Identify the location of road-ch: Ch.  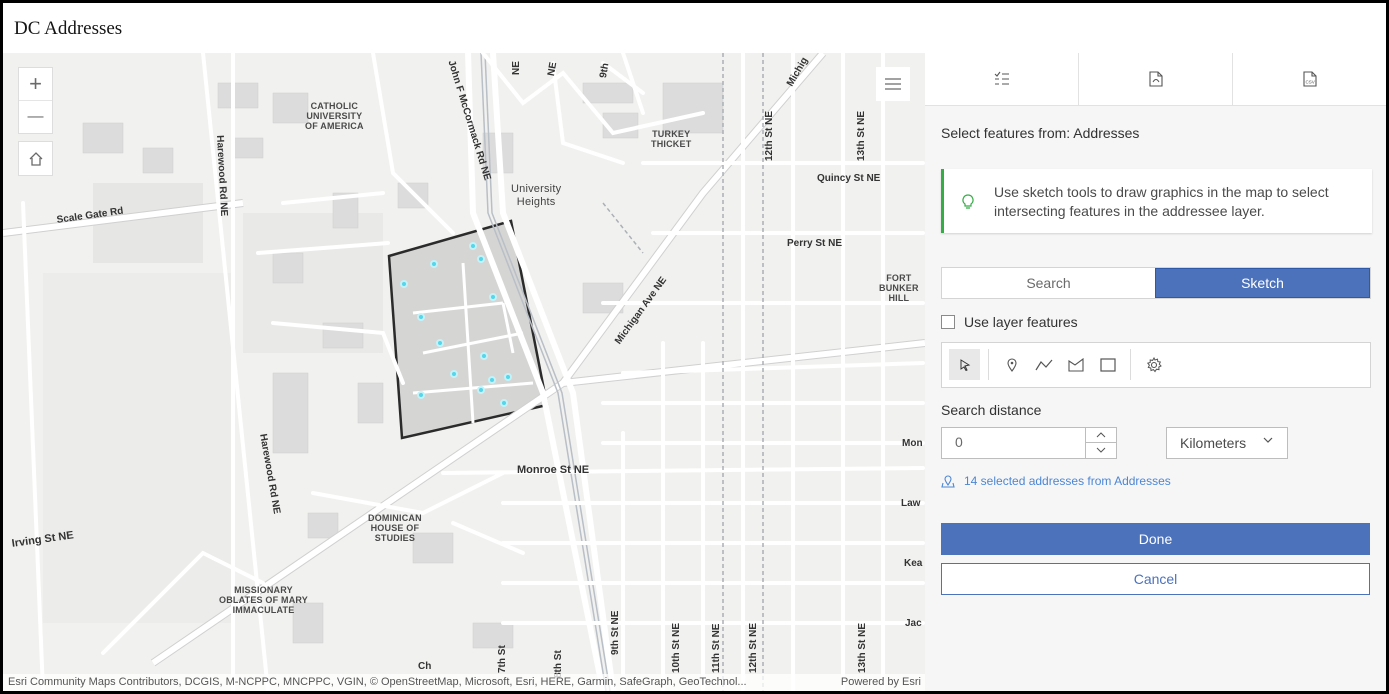
(425, 666).